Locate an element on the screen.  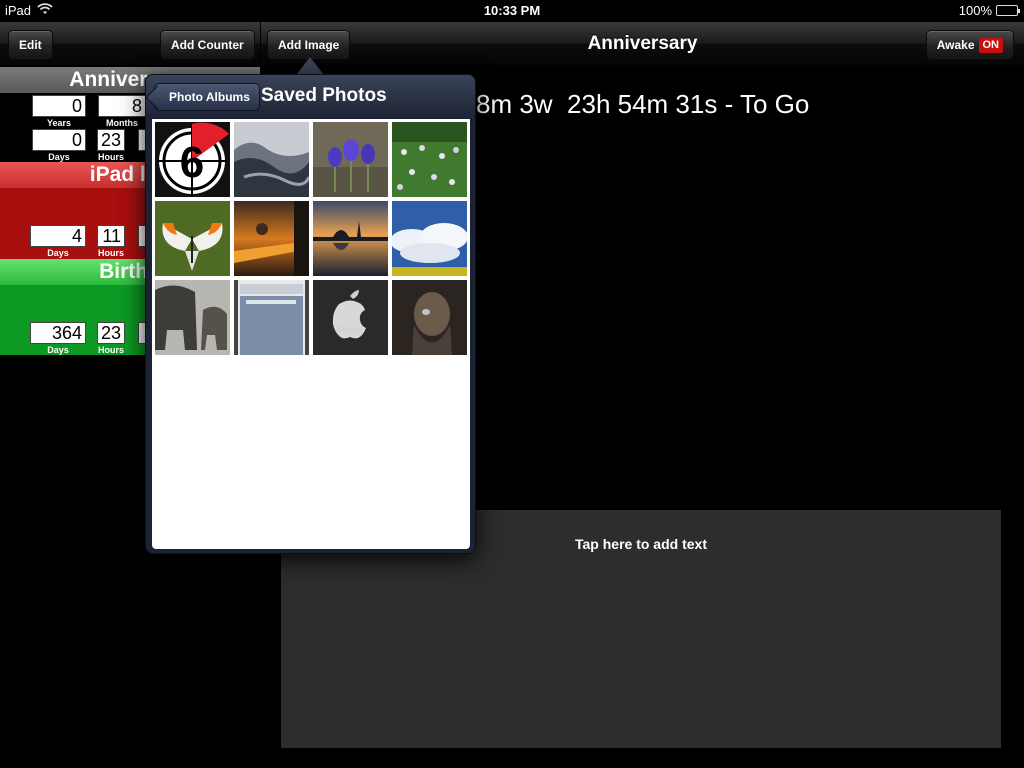
apple-caption: iPhone is located at coordinates (350, 330).